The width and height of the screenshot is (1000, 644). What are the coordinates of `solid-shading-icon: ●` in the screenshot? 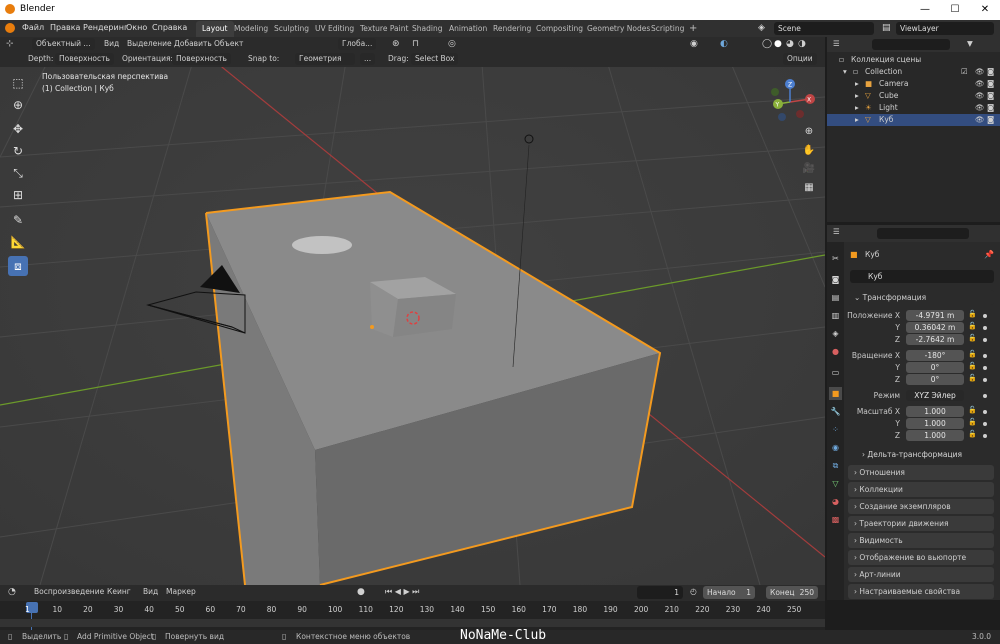 It's located at (778, 44).